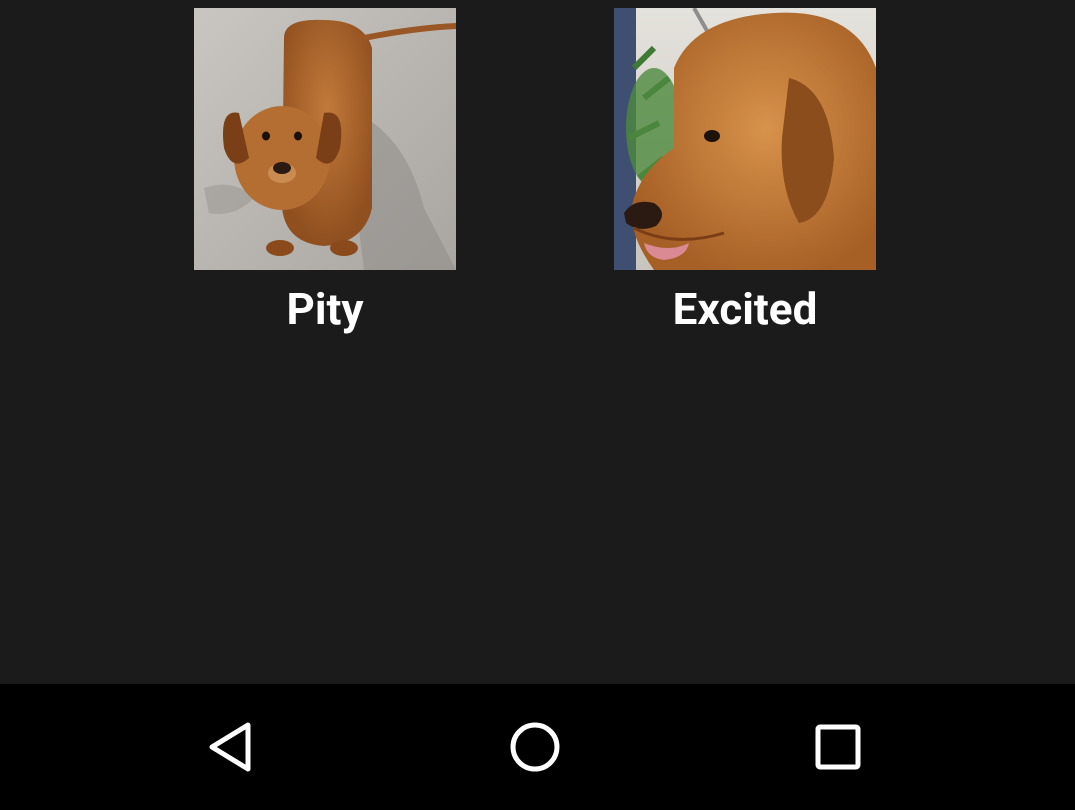 Image resolution: width=1075 pixels, height=810 pixels. What do you see at coordinates (745, 309) in the screenshot?
I see `emotion-label-excited: Excited` at bounding box center [745, 309].